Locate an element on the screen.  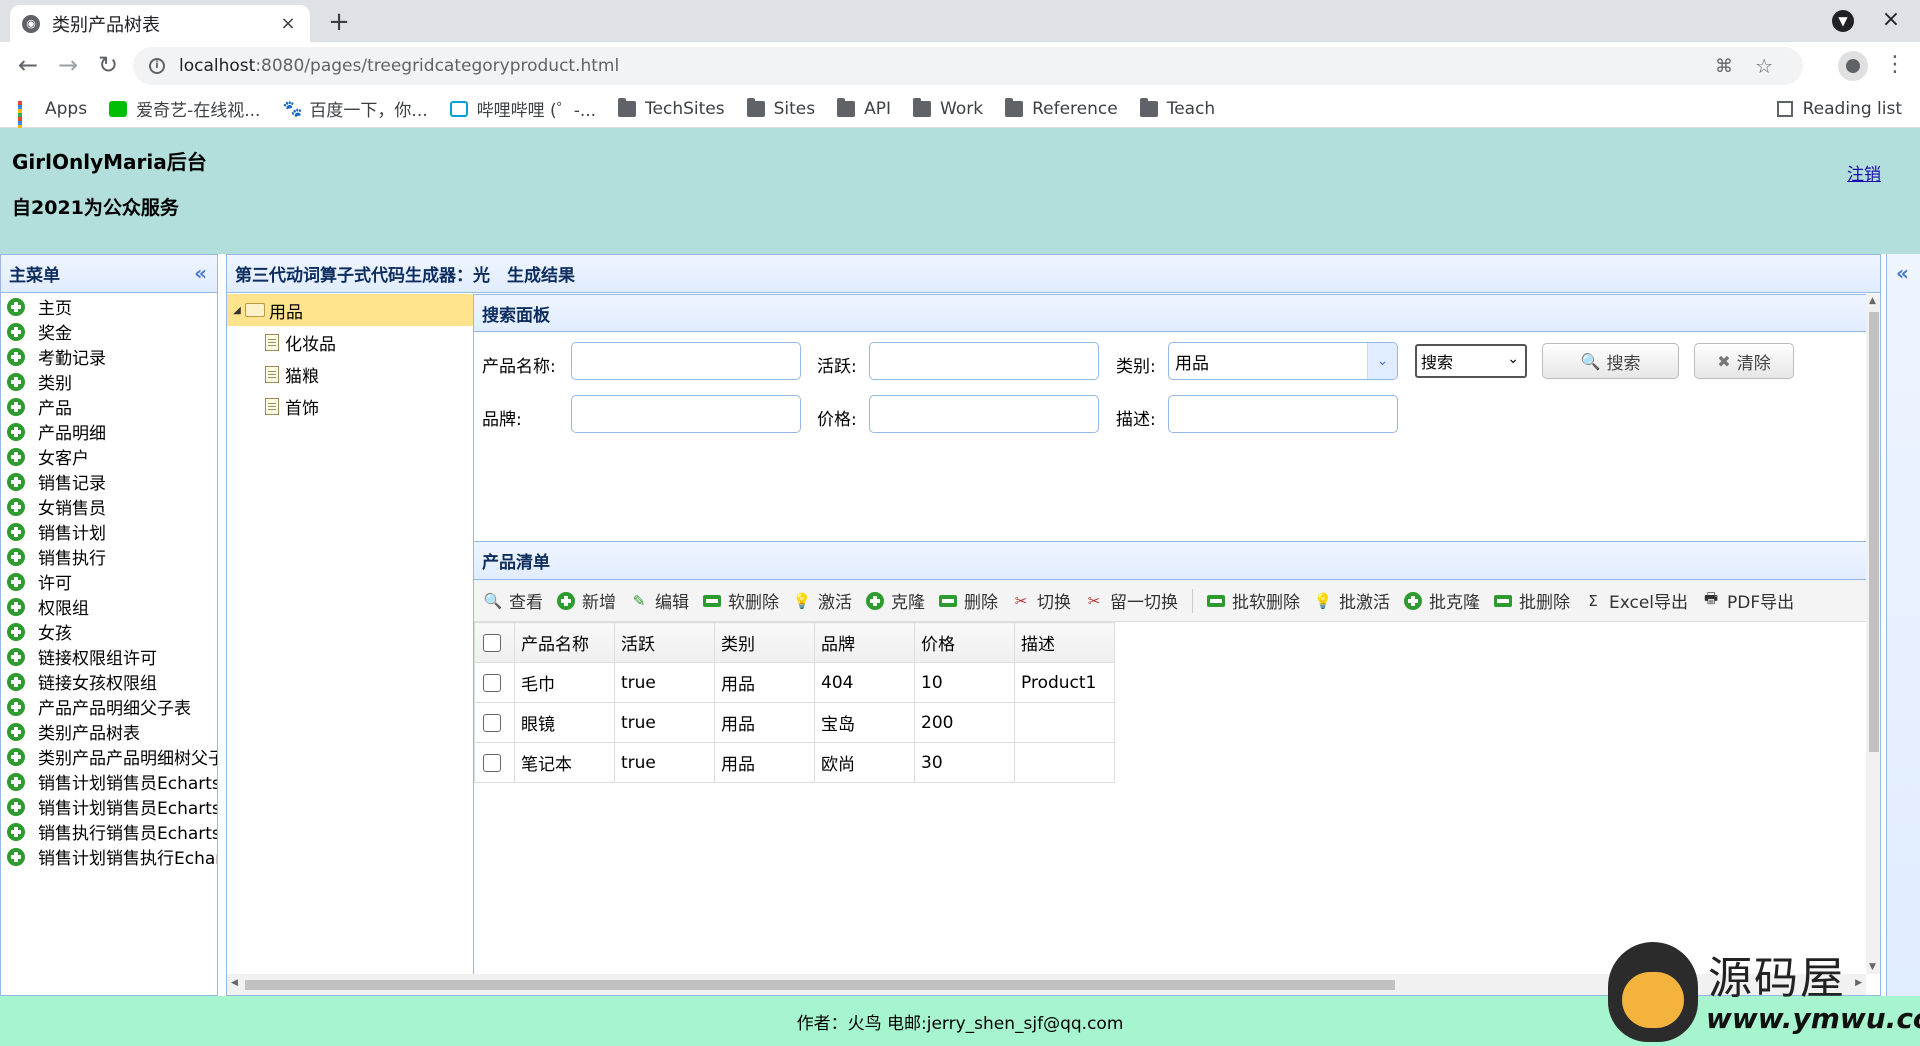
add-button: 新增 is located at coordinates (586, 600).